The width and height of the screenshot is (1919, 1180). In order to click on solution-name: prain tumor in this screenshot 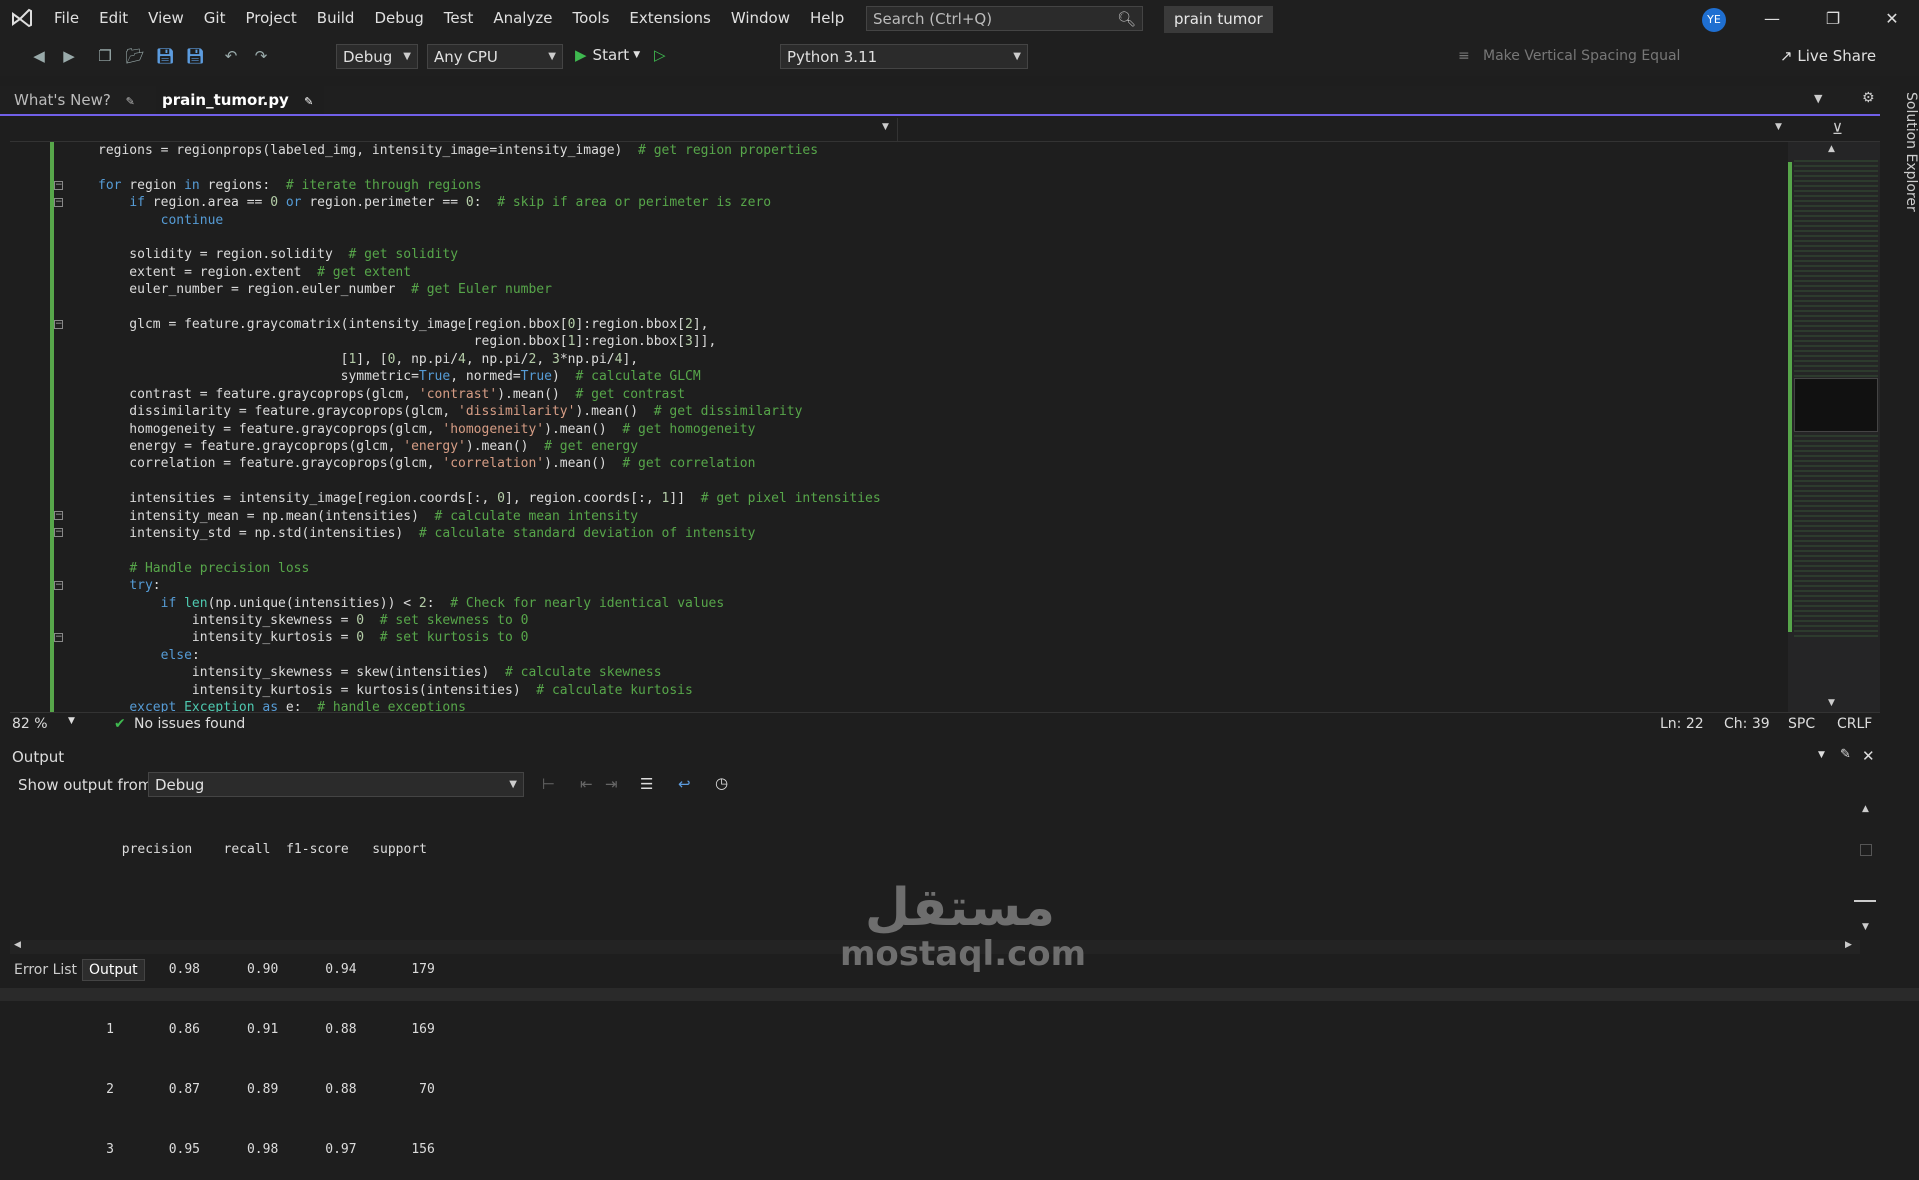, I will do `click(1218, 19)`.